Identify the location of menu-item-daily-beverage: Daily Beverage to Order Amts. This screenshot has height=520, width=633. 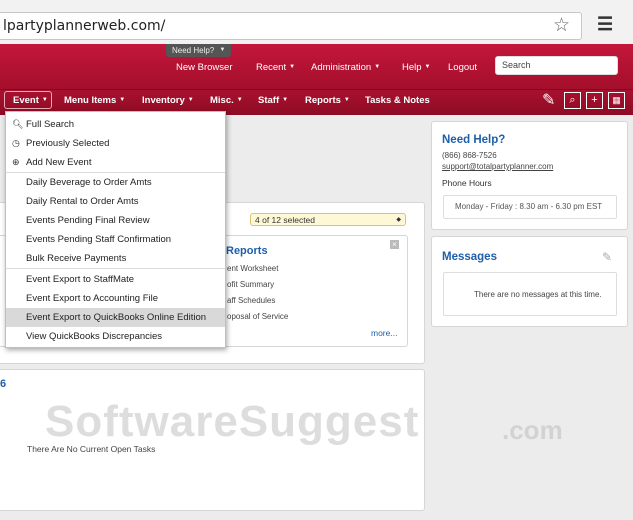
(115, 182).